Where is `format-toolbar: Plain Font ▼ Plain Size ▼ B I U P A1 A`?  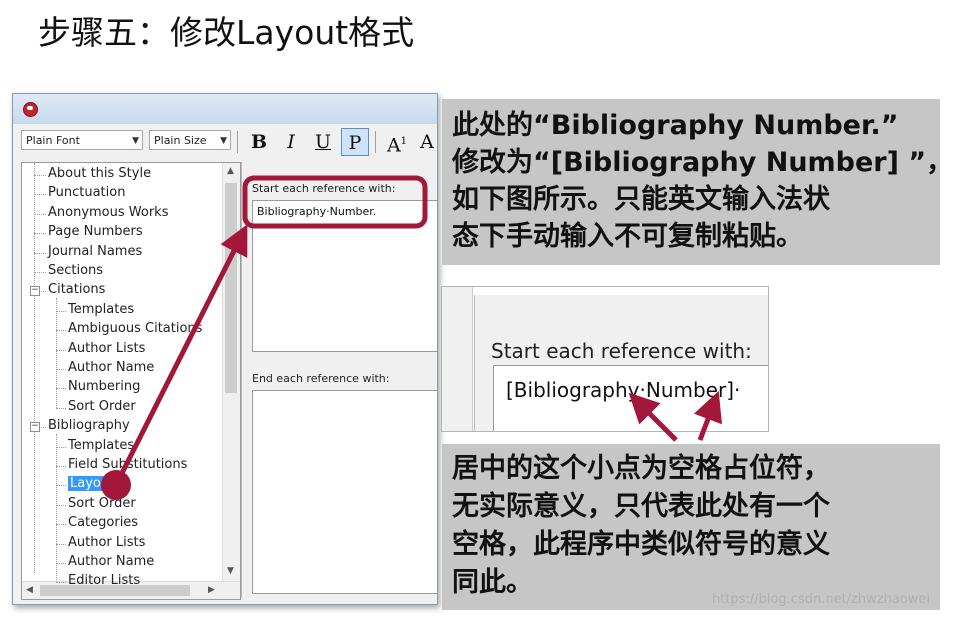
format-toolbar: Plain Font ▼ Plain Size ▼ B I U P A1 A is located at coordinates (225, 142).